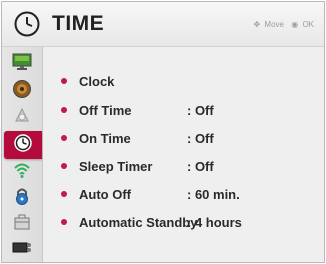 This screenshot has height=264, width=326. Describe the element at coordinates (97, 81) in the screenshot. I see `menu-item-label: Clock` at that location.